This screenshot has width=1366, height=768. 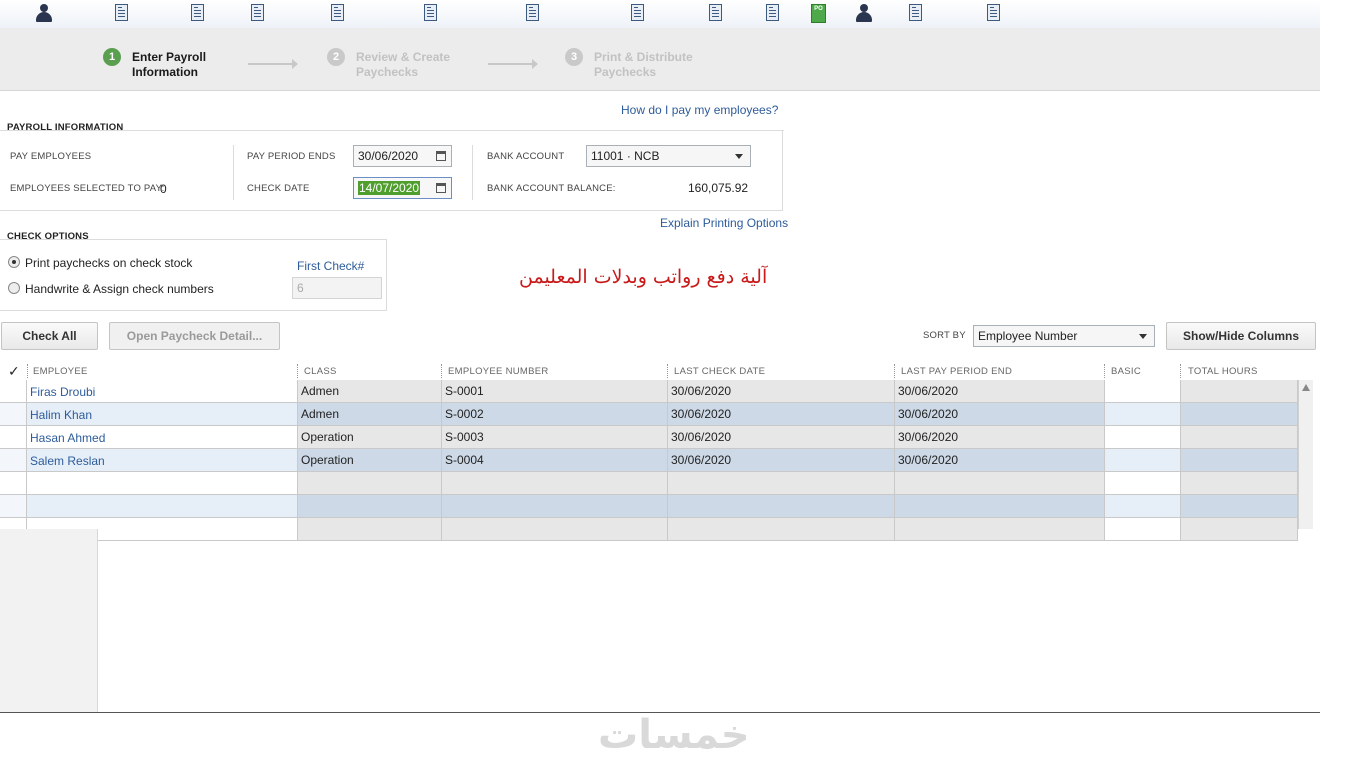 What do you see at coordinates (668, 156) in the screenshot?
I see `bank-account-dropdown: 11001 · NCB` at bounding box center [668, 156].